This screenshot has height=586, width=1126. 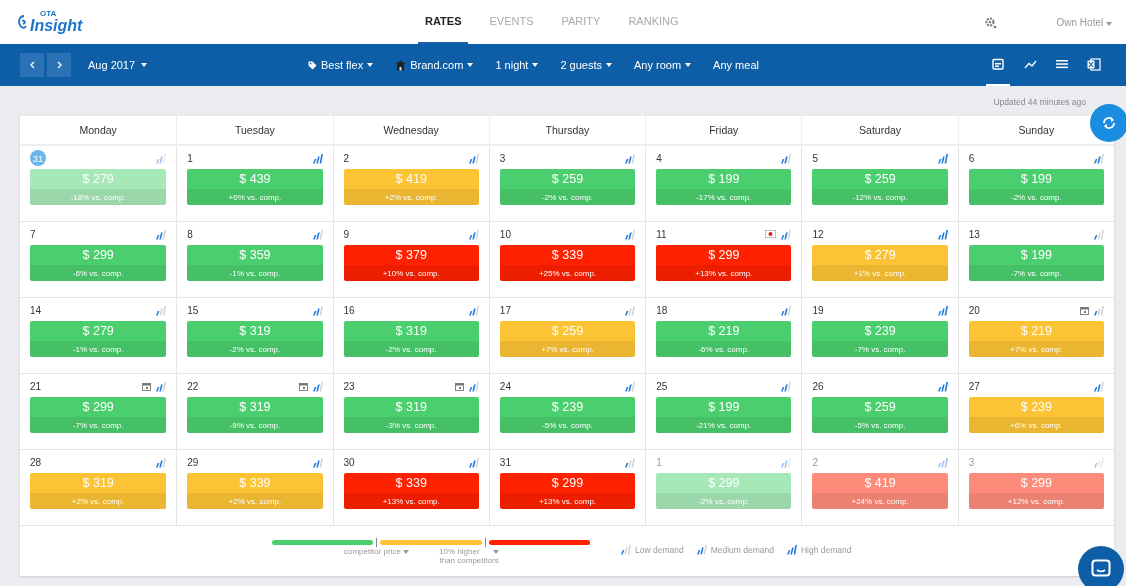 I want to click on rate-tile: $ 439 +0% vs. comp., so click(x=255, y=187).